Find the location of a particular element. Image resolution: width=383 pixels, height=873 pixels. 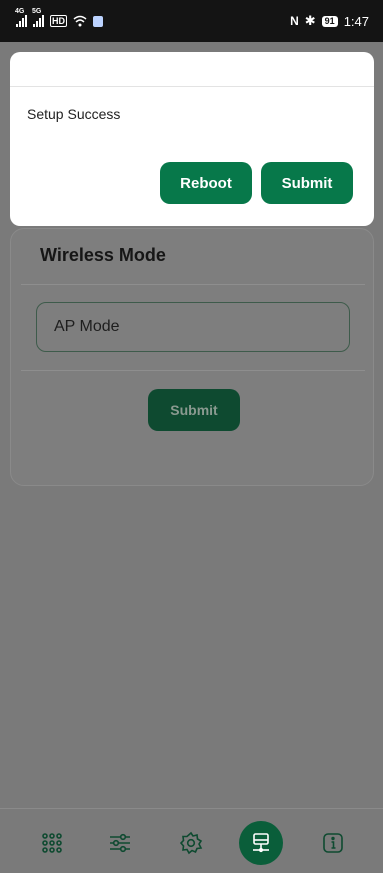

card-submit-button: Submit is located at coordinates (194, 410).